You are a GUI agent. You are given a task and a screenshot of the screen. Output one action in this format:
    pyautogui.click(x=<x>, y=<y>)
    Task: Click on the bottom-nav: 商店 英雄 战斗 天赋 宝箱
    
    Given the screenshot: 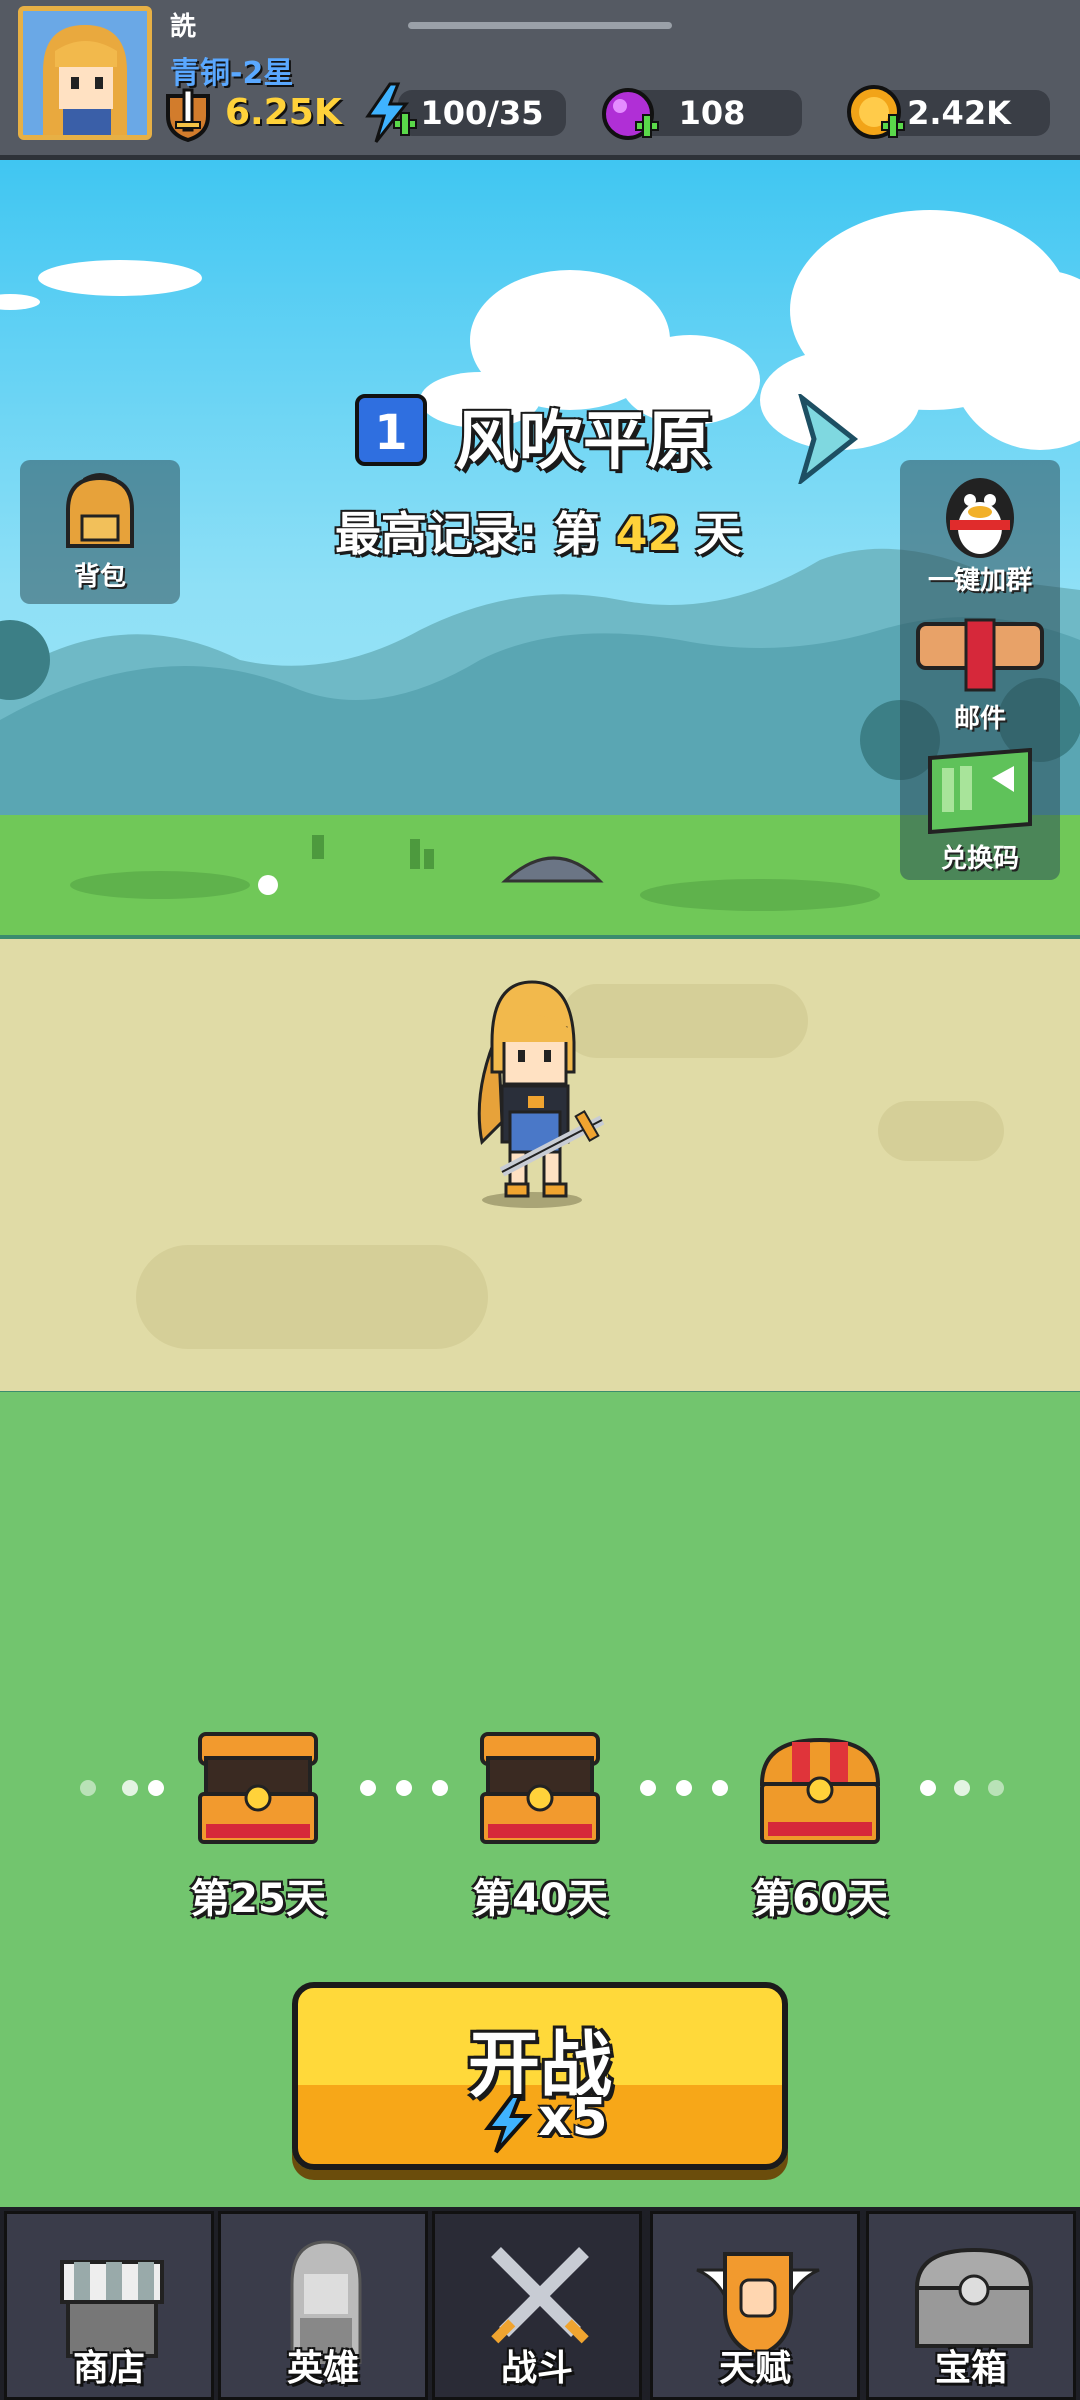 What is the action you would take?
    pyautogui.click(x=540, y=2303)
    